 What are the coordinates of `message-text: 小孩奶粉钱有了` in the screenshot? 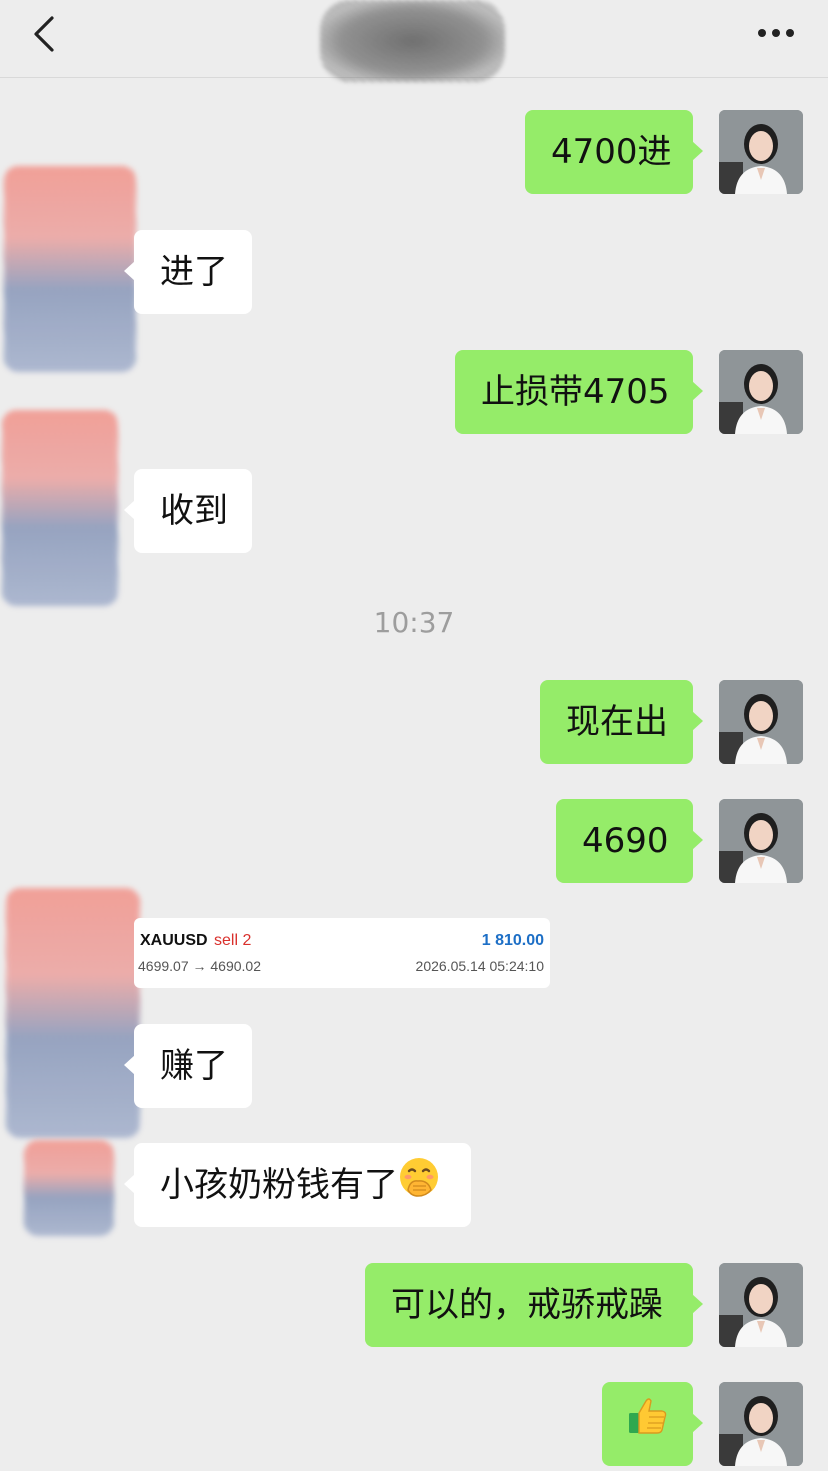 It's located at (279, 1185).